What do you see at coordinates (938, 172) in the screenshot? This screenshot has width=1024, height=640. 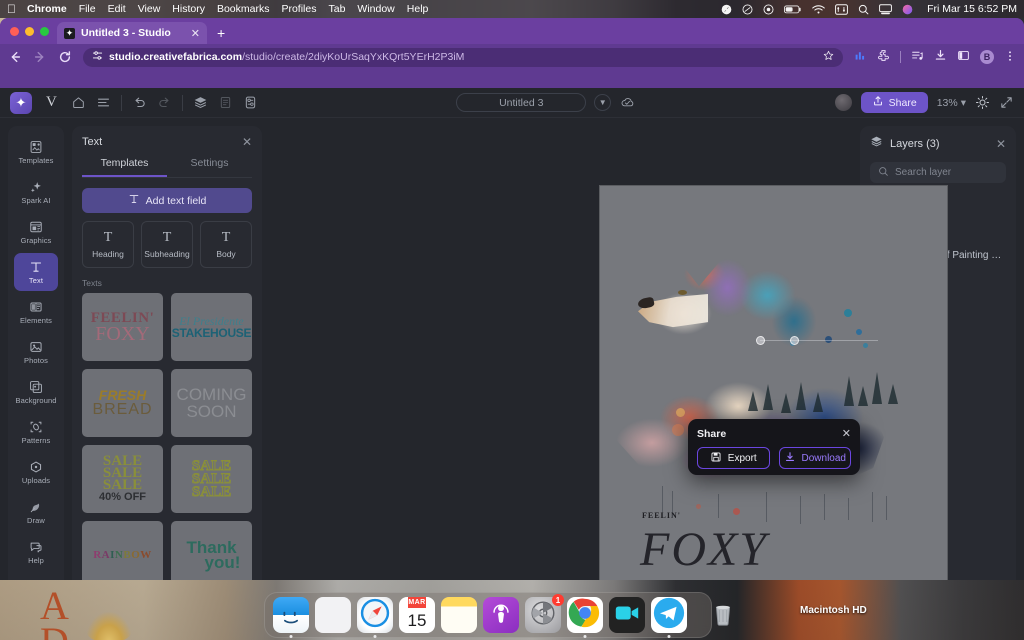 I see `layer-search-input: Search layer` at bounding box center [938, 172].